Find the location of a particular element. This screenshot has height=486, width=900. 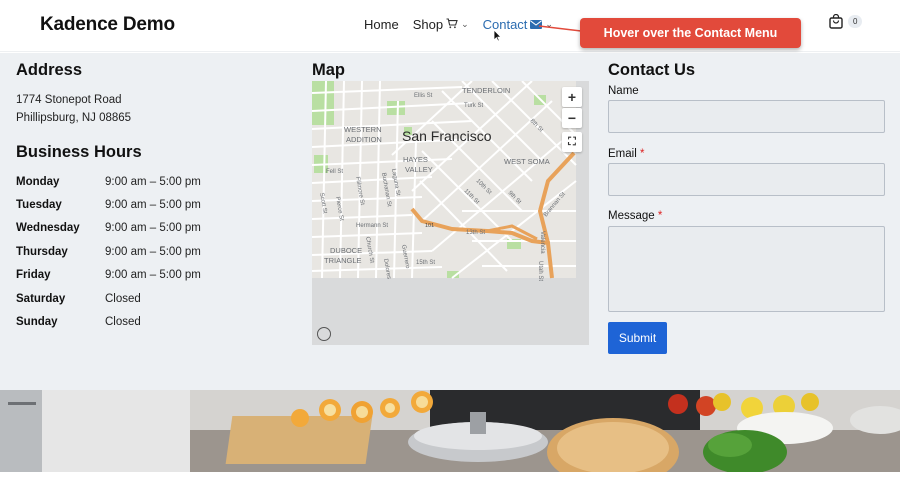

map-label: 101 is located at coordinates (429, 226).